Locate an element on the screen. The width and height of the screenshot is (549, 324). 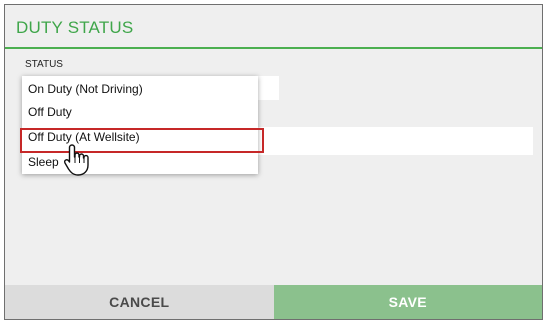
selected-option-highlight is located at coordinates (142, 140).